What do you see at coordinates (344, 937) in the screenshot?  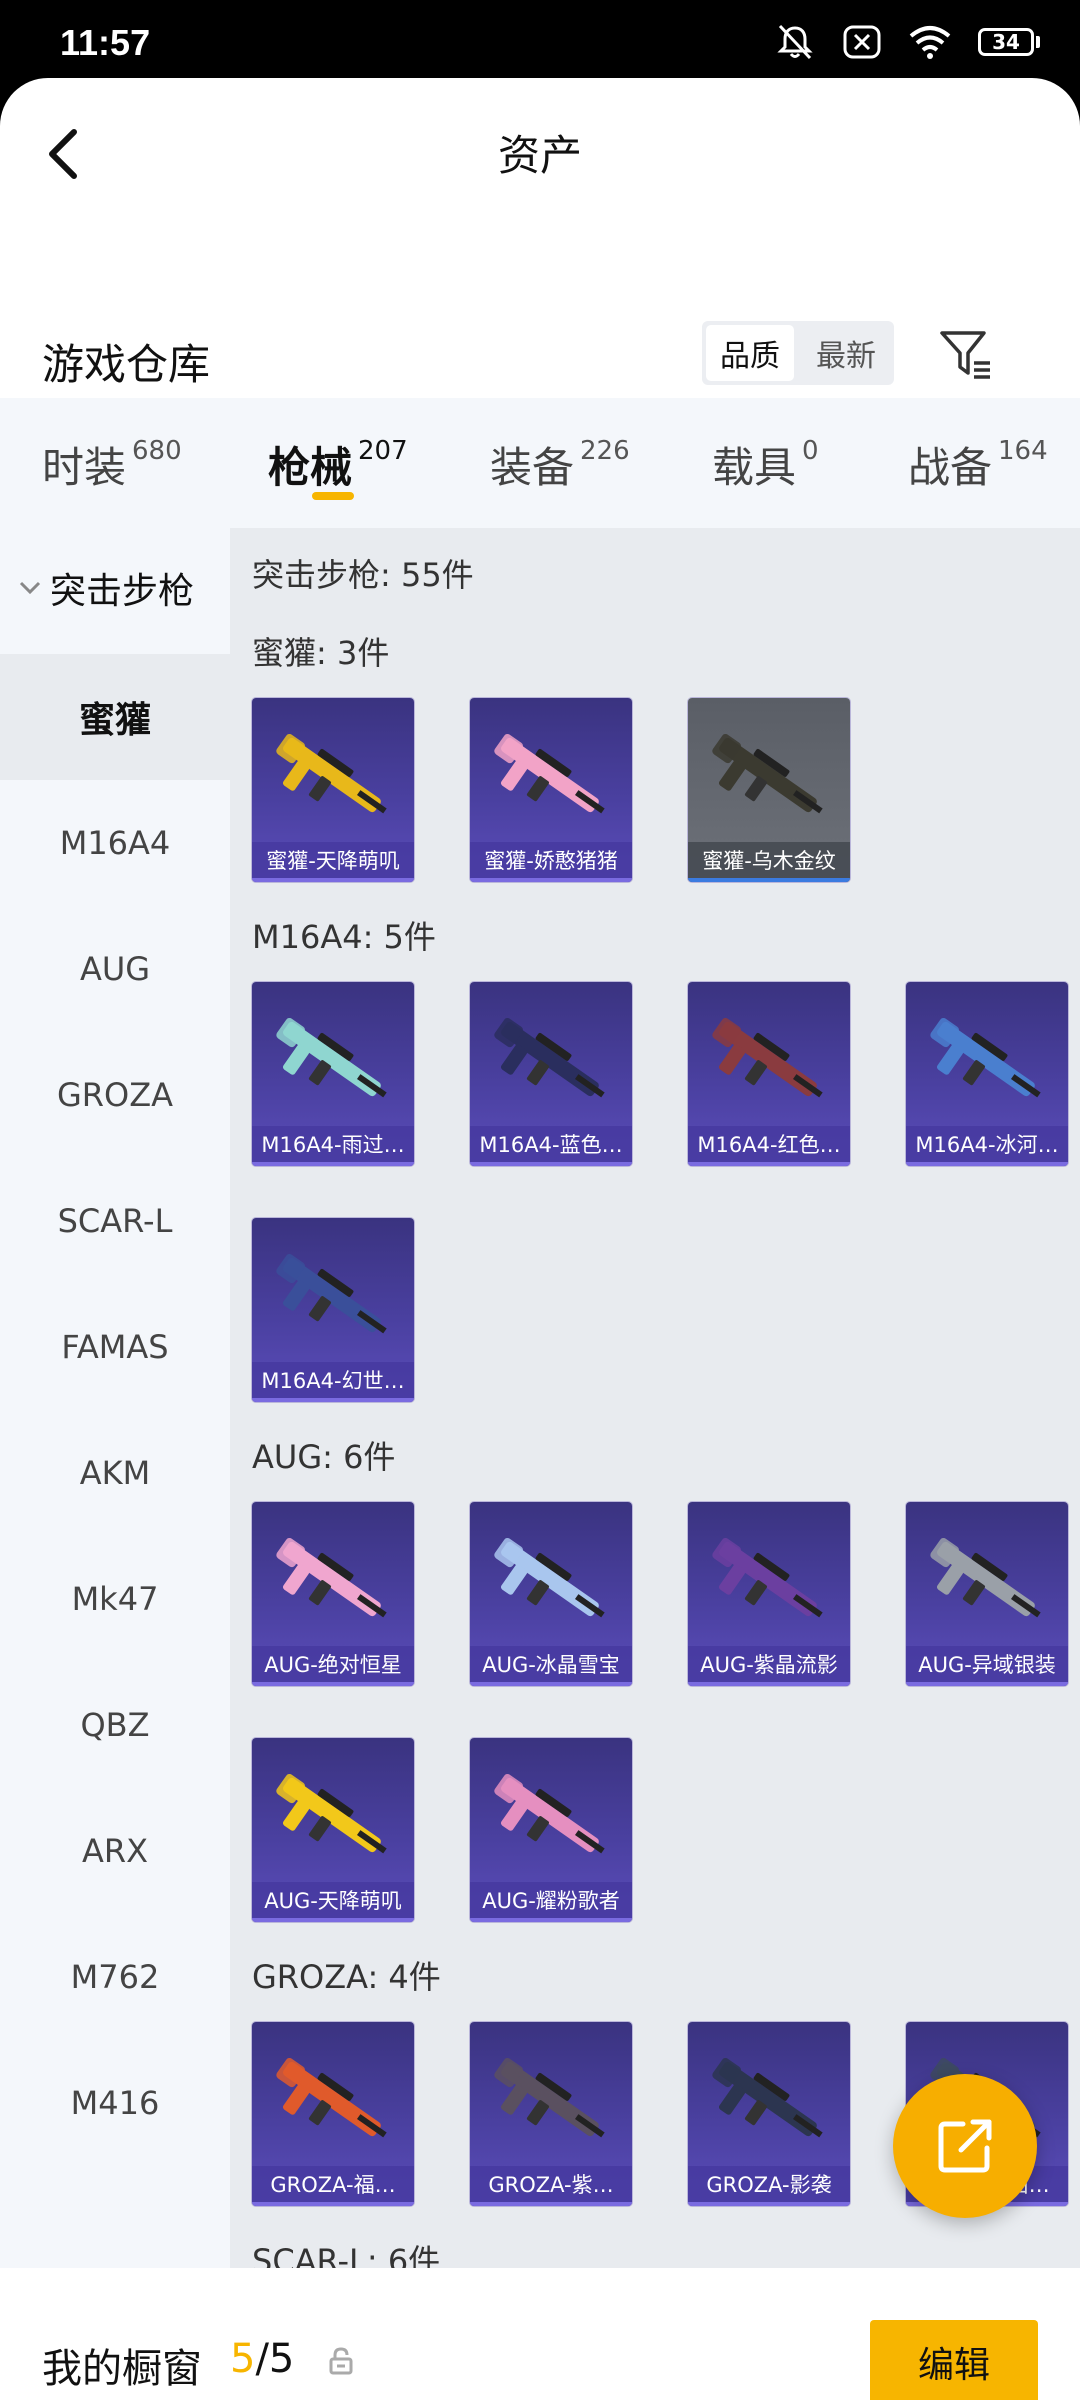 I see `group-label: M16A4: 5件` at bounding box center [344, 937].